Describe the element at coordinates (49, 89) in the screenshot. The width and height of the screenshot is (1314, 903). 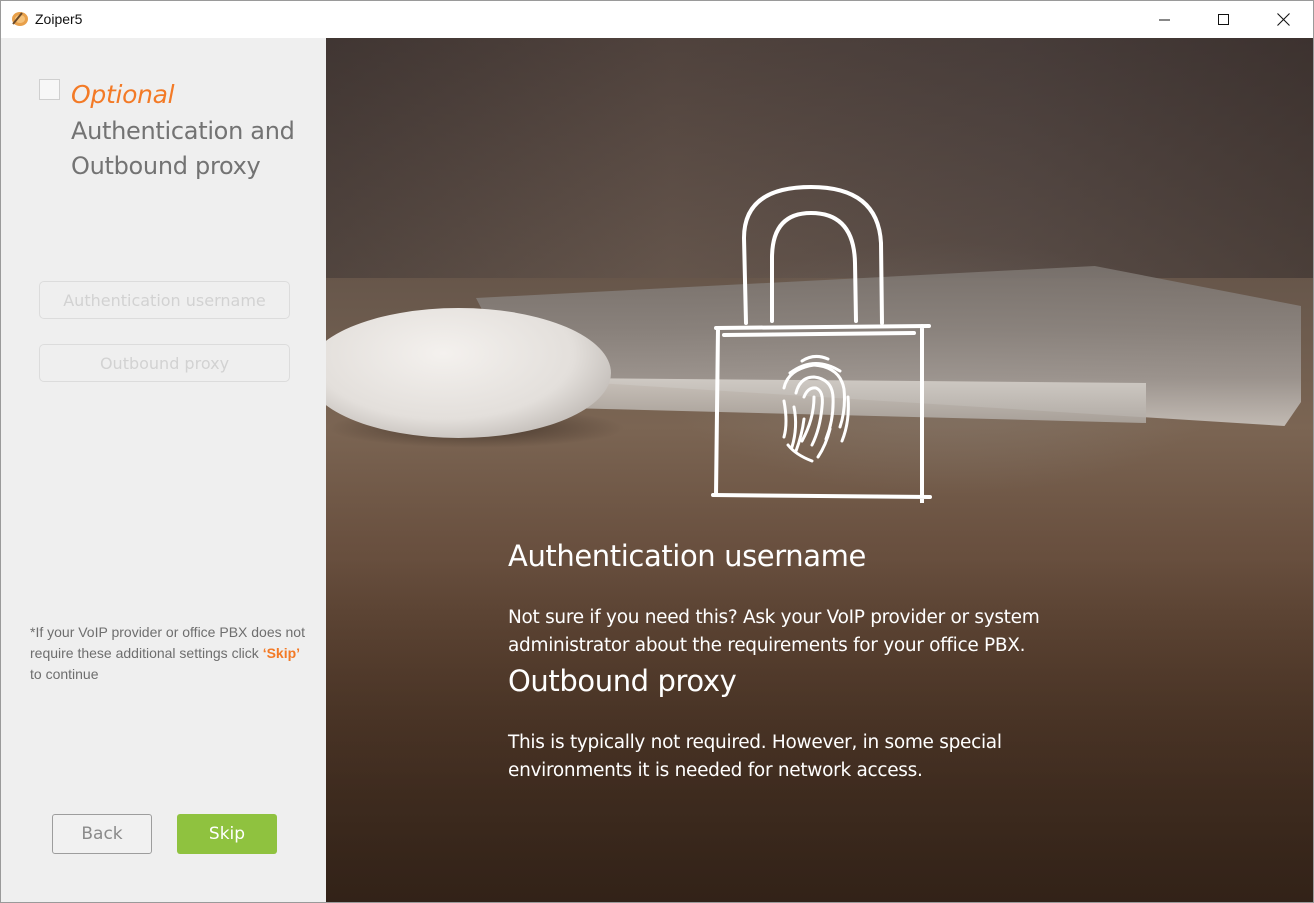
I see `optional-step-checkbox` at that location.